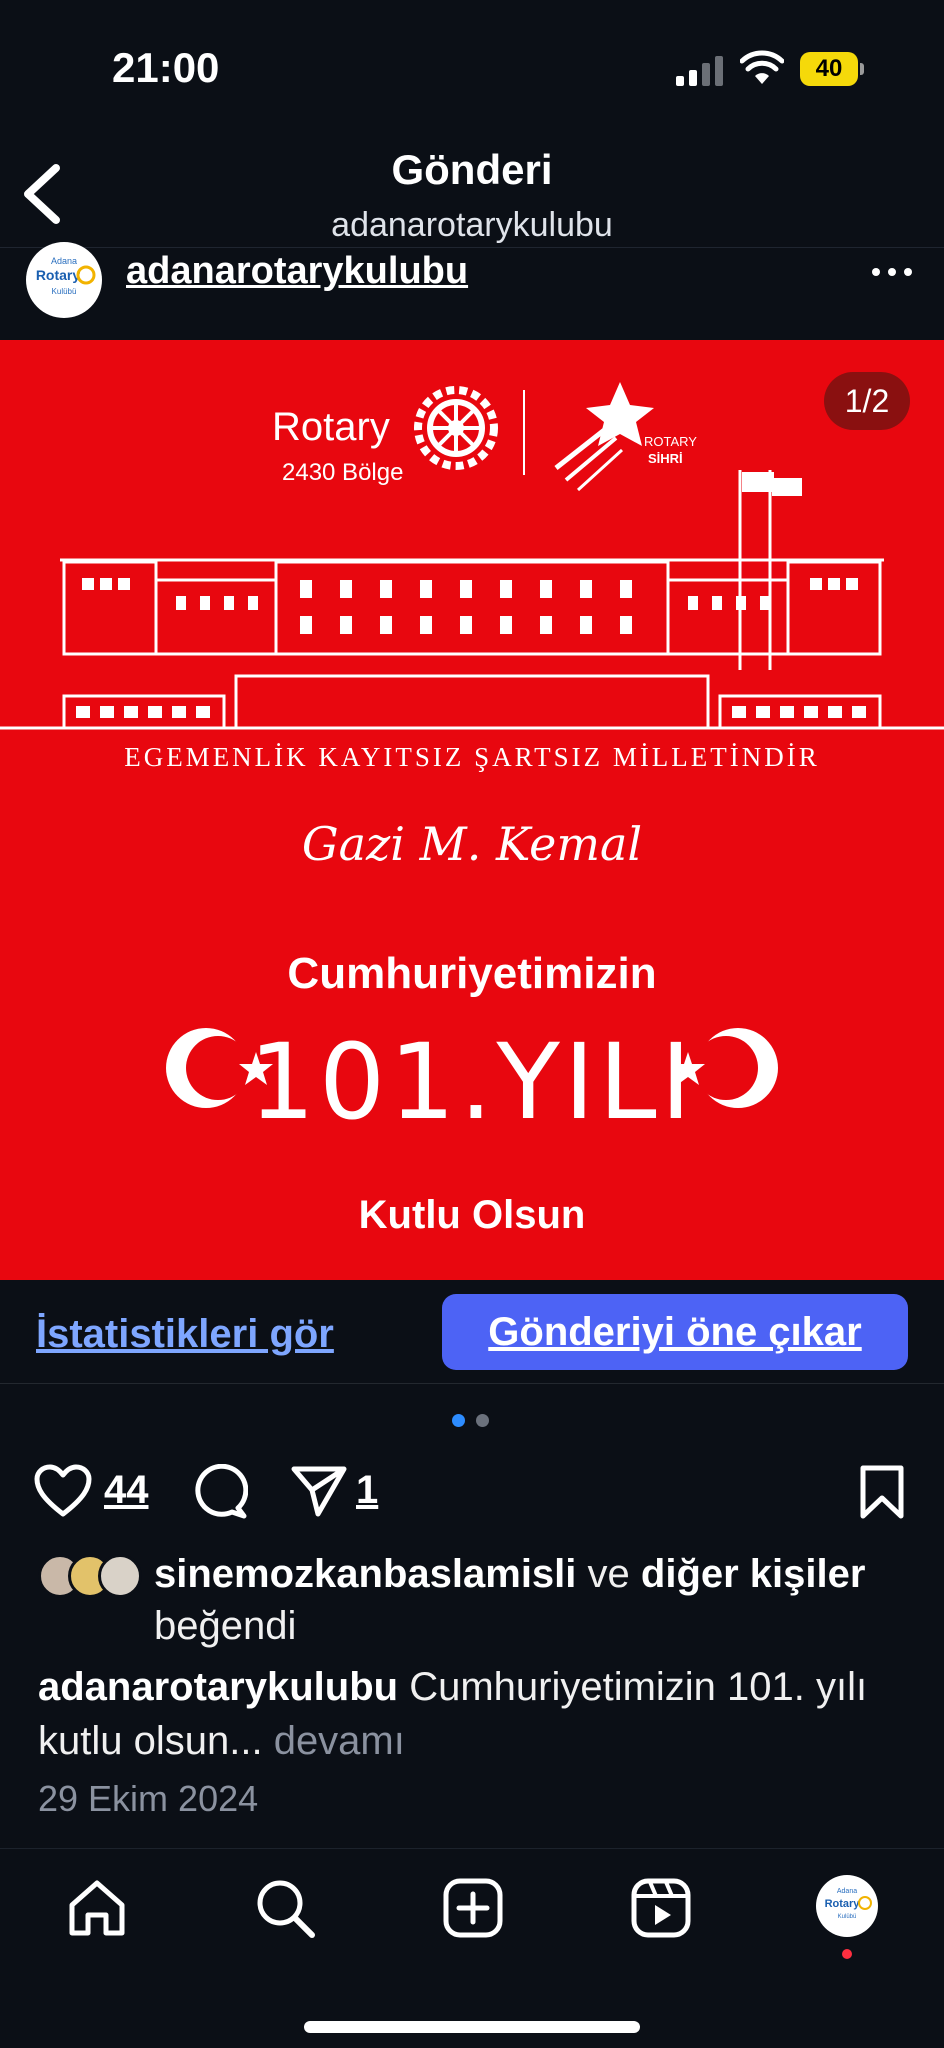 This screenshot has width=944, height=2048. Describe the element at coordinates (472, 1082) in the screenshot. I see `headline-line2: 101.YILI` at that location.